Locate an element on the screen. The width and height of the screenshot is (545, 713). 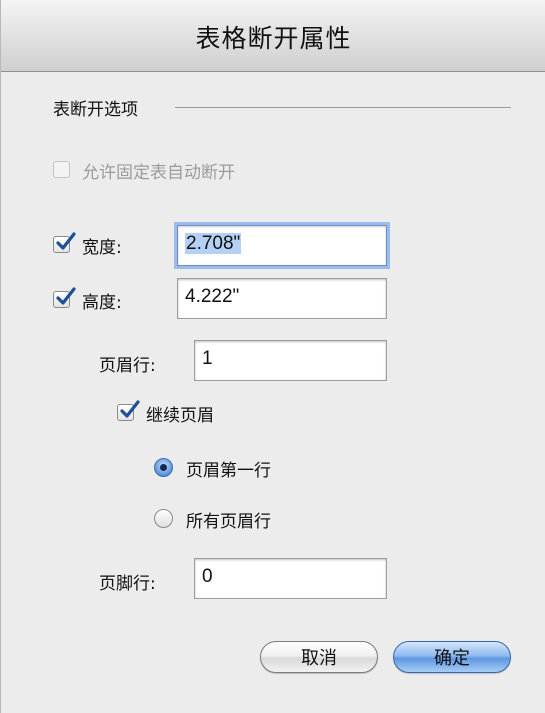
footer-rows-value: 0 is located at coordinates (207, 576).